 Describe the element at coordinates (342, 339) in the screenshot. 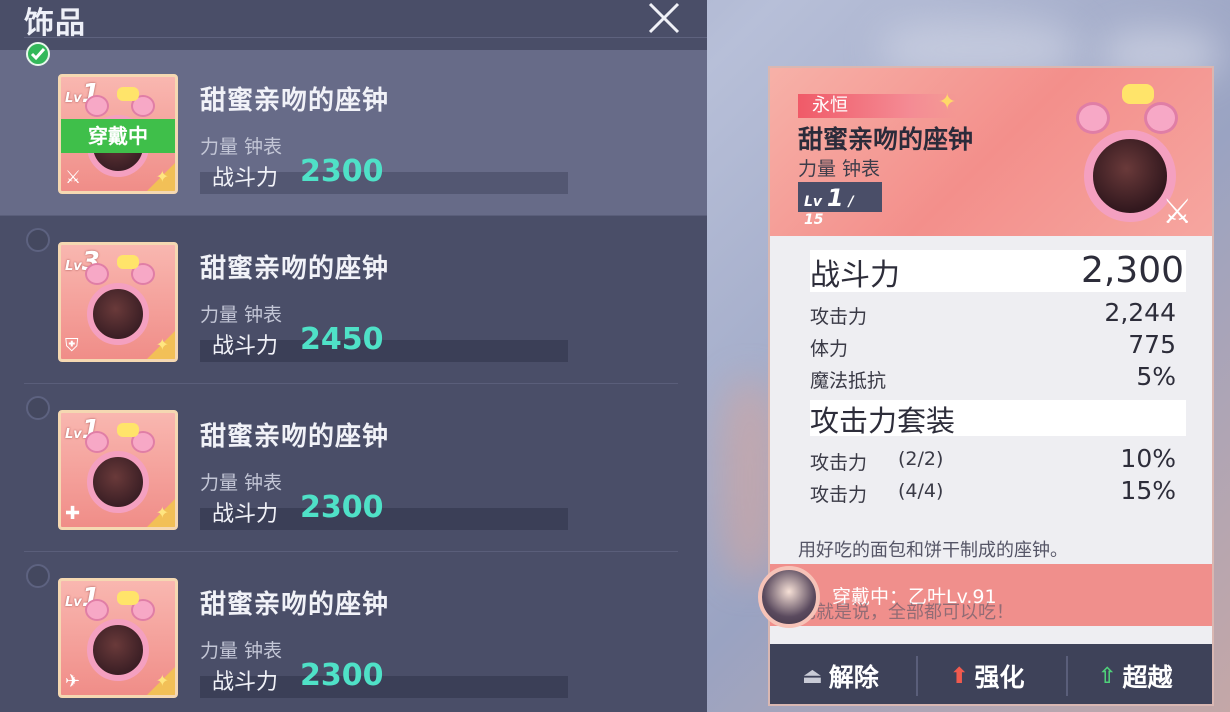

I see `power-value: 2450` at that location.